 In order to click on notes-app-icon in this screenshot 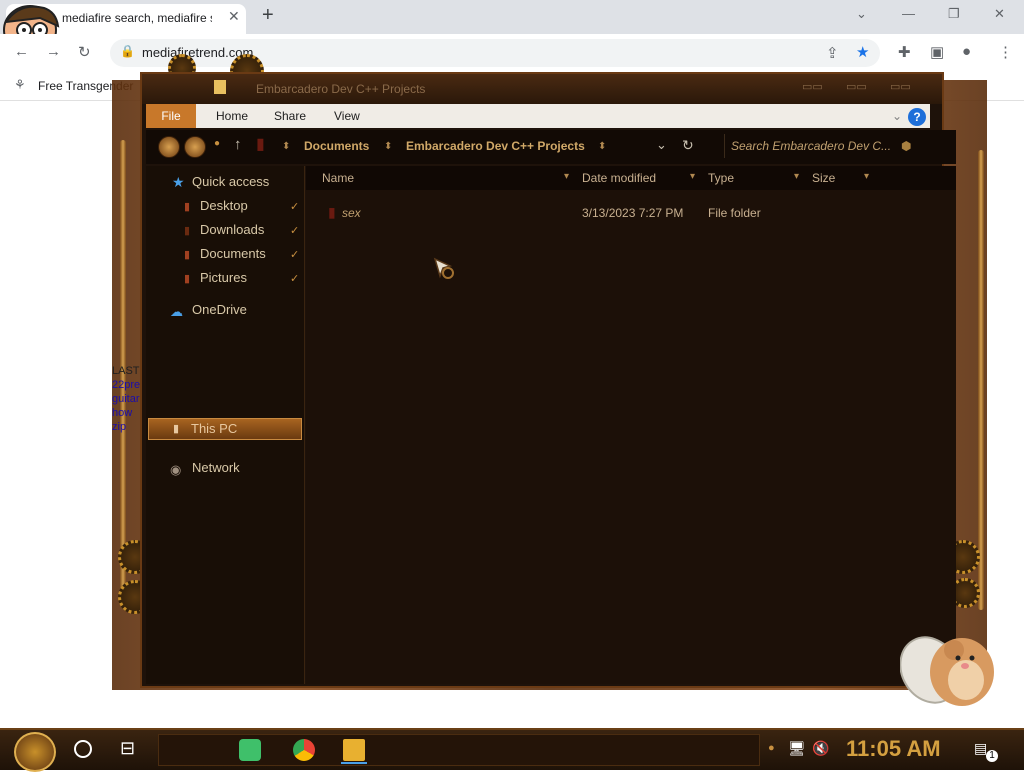, I will do `click(250, 750)`.